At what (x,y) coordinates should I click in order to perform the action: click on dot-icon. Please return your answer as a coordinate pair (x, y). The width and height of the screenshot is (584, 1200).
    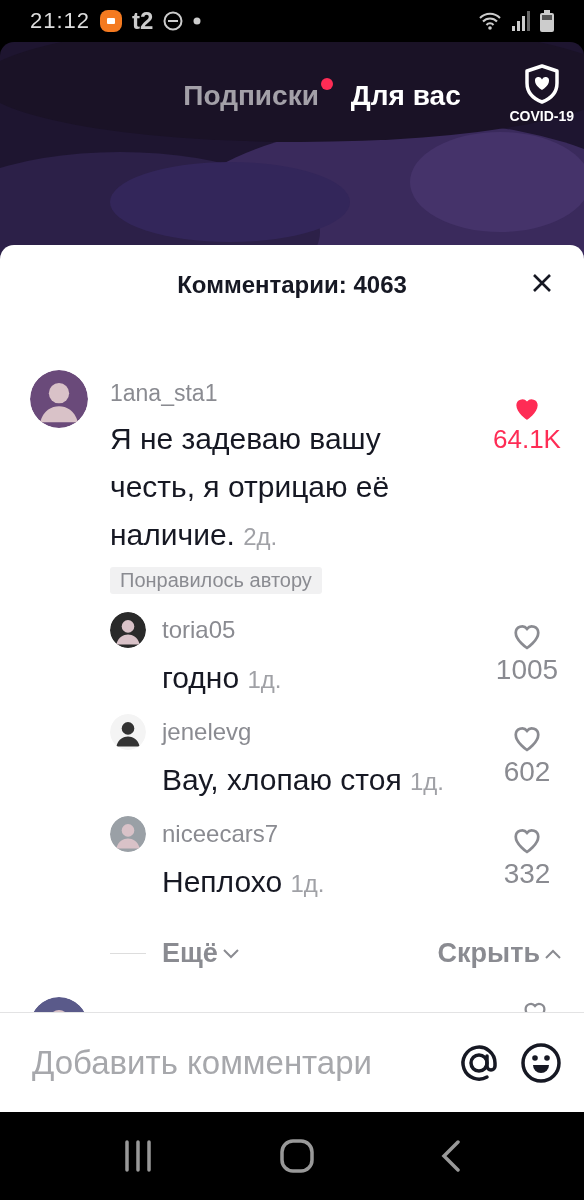
    Looking at the image, I should click on (197, 21).